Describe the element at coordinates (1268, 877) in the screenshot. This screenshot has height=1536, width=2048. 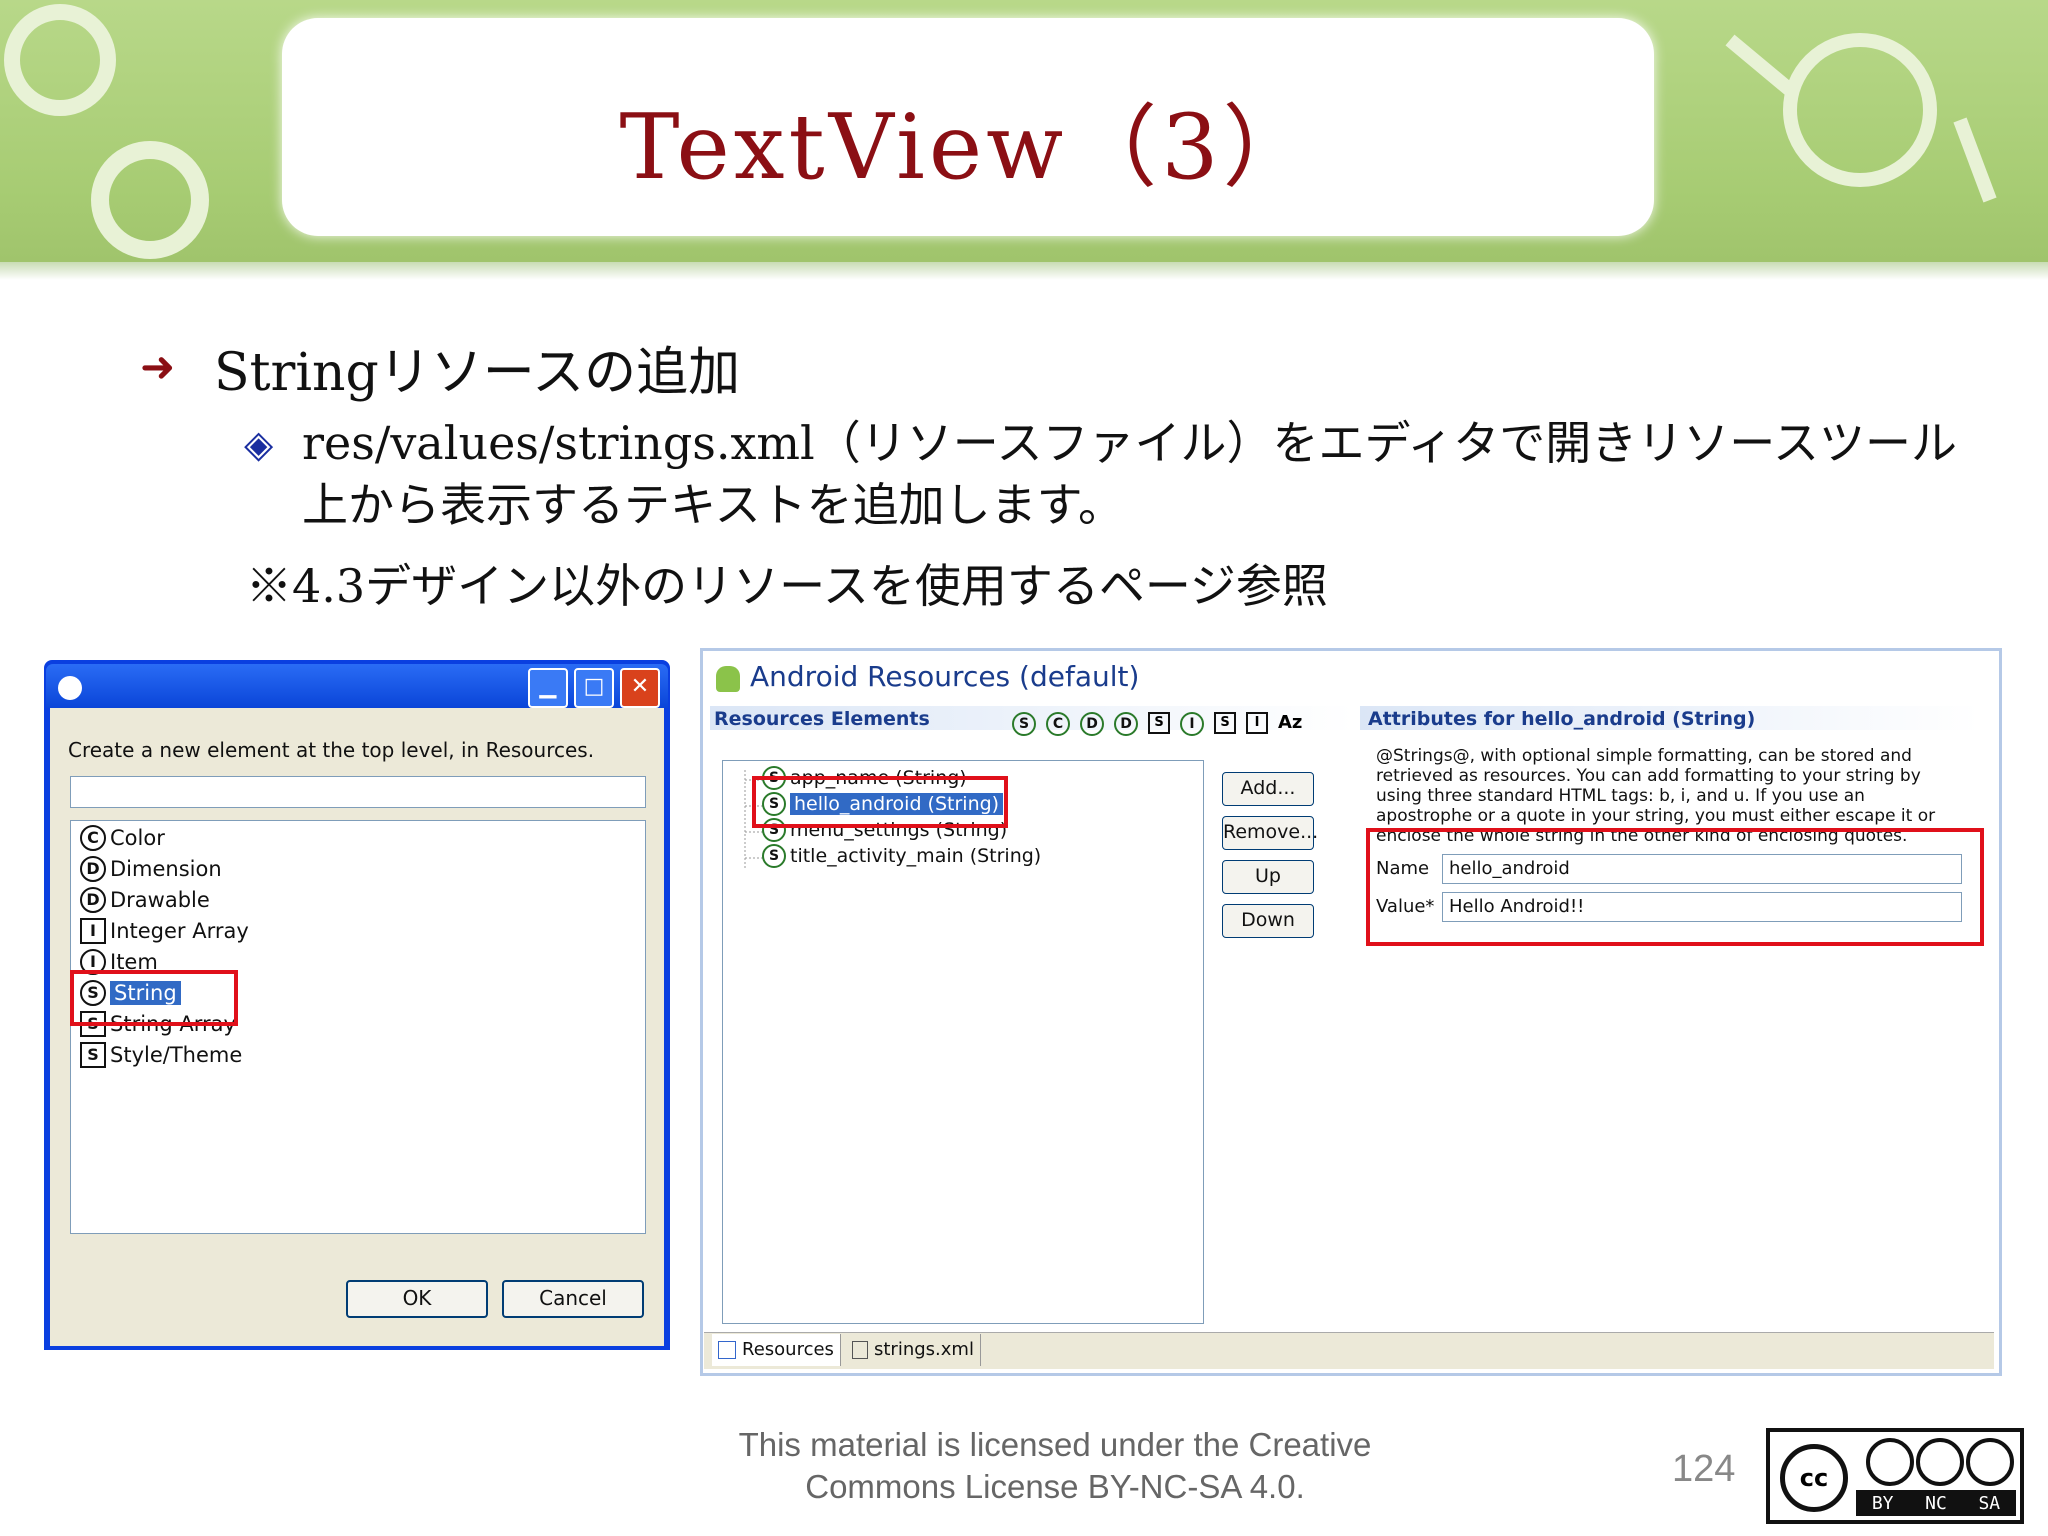
I see `up-button: Up` at that location.